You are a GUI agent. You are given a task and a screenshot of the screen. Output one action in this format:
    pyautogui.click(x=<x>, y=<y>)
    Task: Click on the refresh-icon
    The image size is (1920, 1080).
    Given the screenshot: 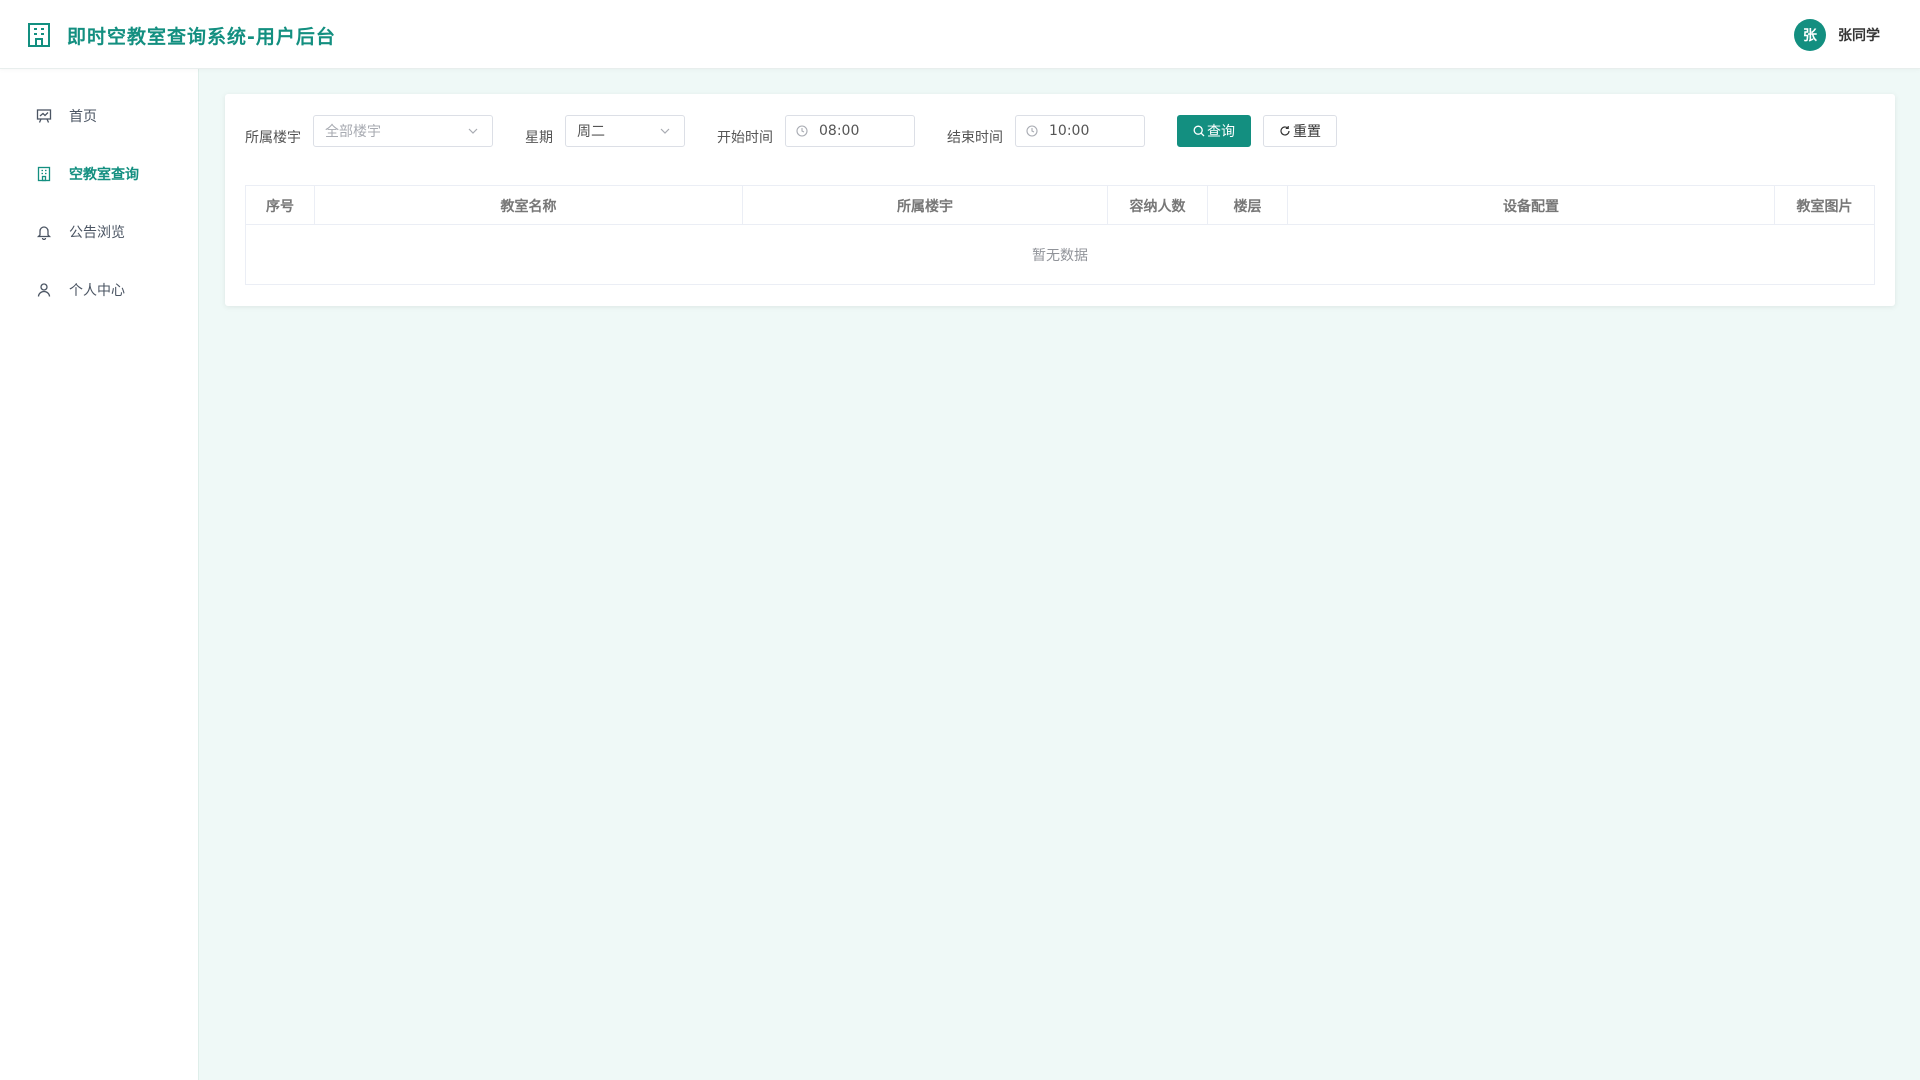 What is the action you would take?
    pyautogui.click(x=1285, y=131)
    